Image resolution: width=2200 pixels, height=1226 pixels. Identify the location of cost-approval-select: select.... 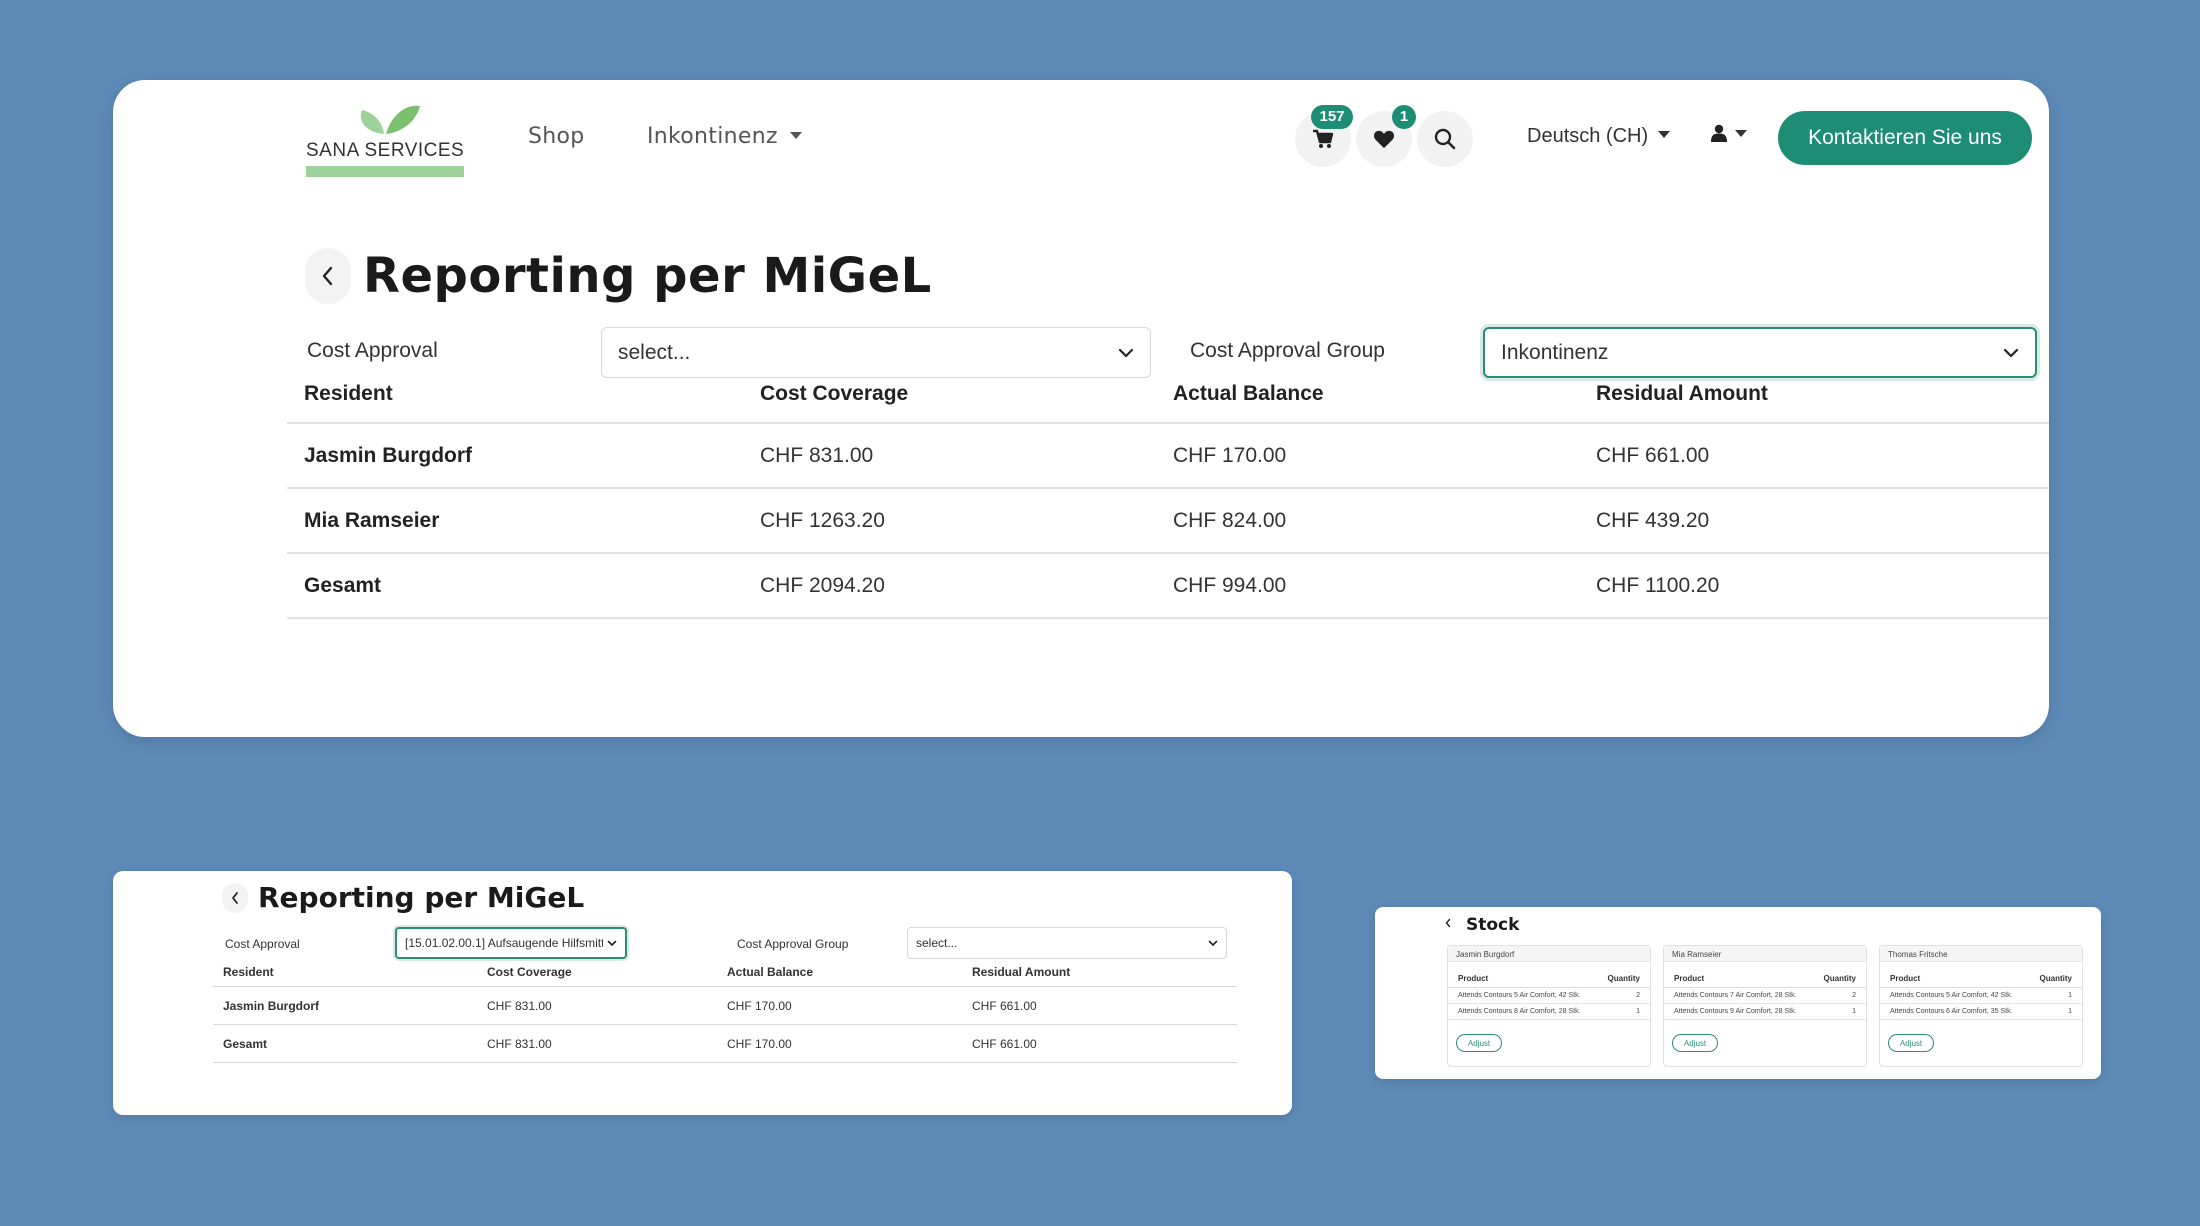
(876, 352).